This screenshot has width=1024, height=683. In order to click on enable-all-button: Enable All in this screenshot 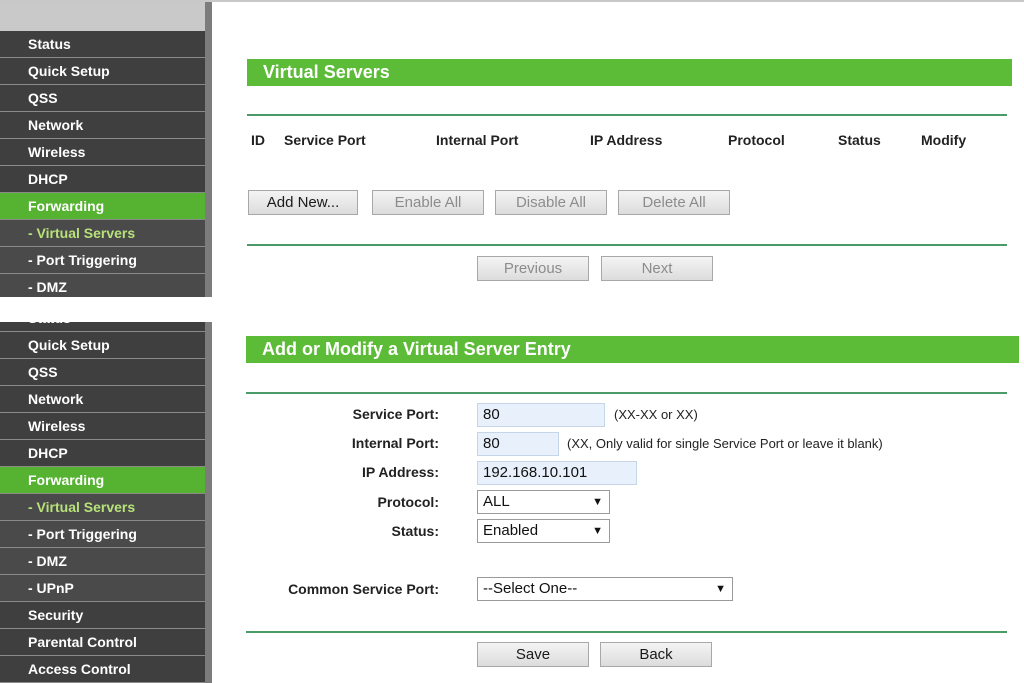, I will do `click(428, 202)`.